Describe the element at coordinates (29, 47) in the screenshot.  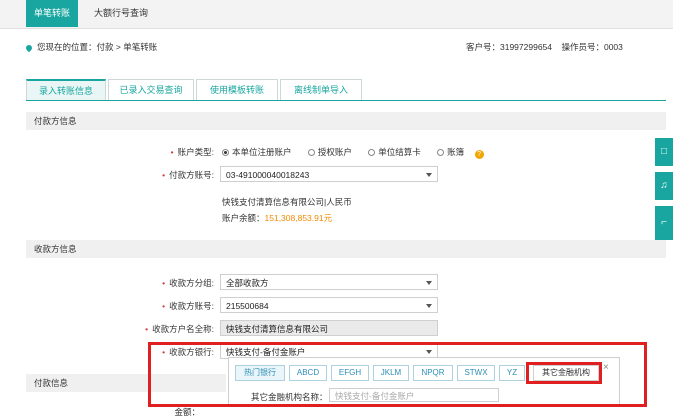
I see `location-pin-icon` at that location.